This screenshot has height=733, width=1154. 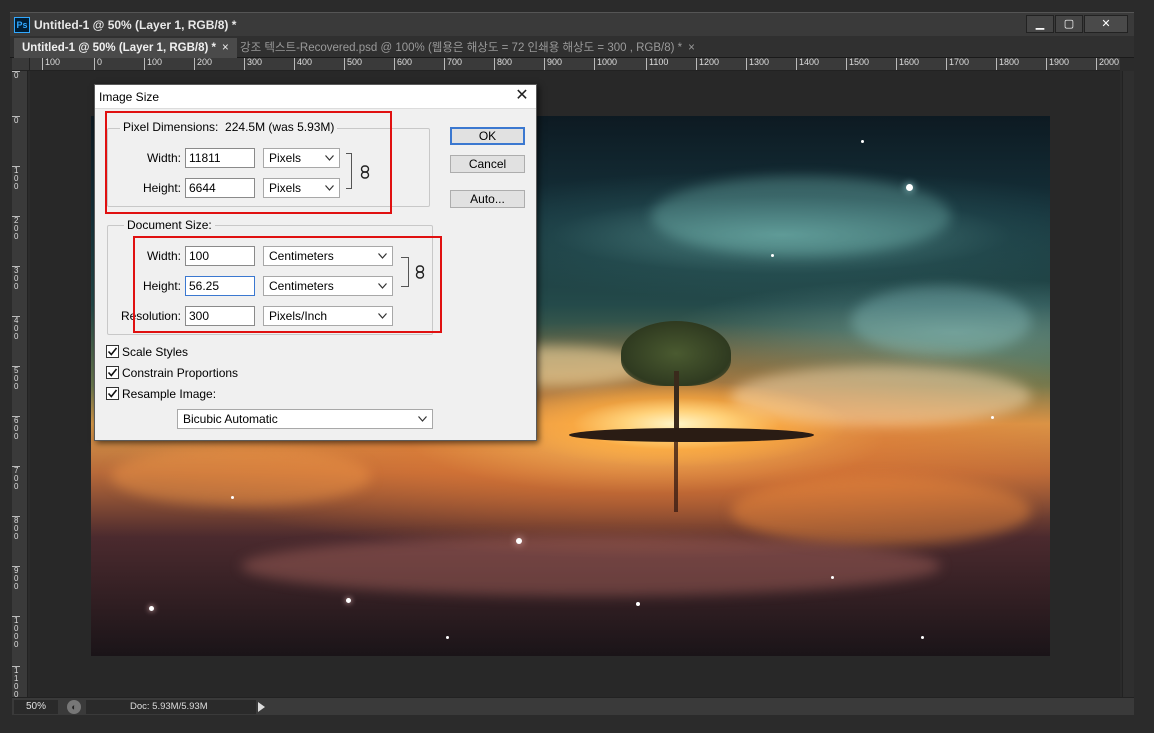 What do you see at coordinates (1107, 64) in the screenshot?
I see `ruler-tick-label: 2000` at bounding box center [1107, 64].